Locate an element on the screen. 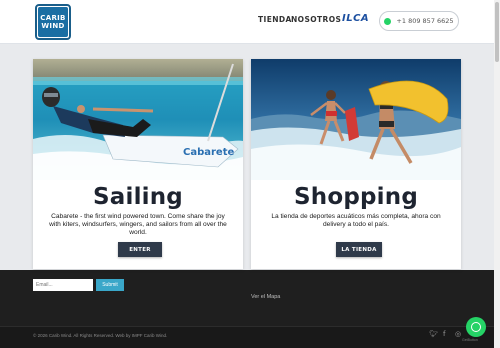 This screenshot has height=348, width=500. logo-badge: CARIB WIND is located at coordinates (53, 22).